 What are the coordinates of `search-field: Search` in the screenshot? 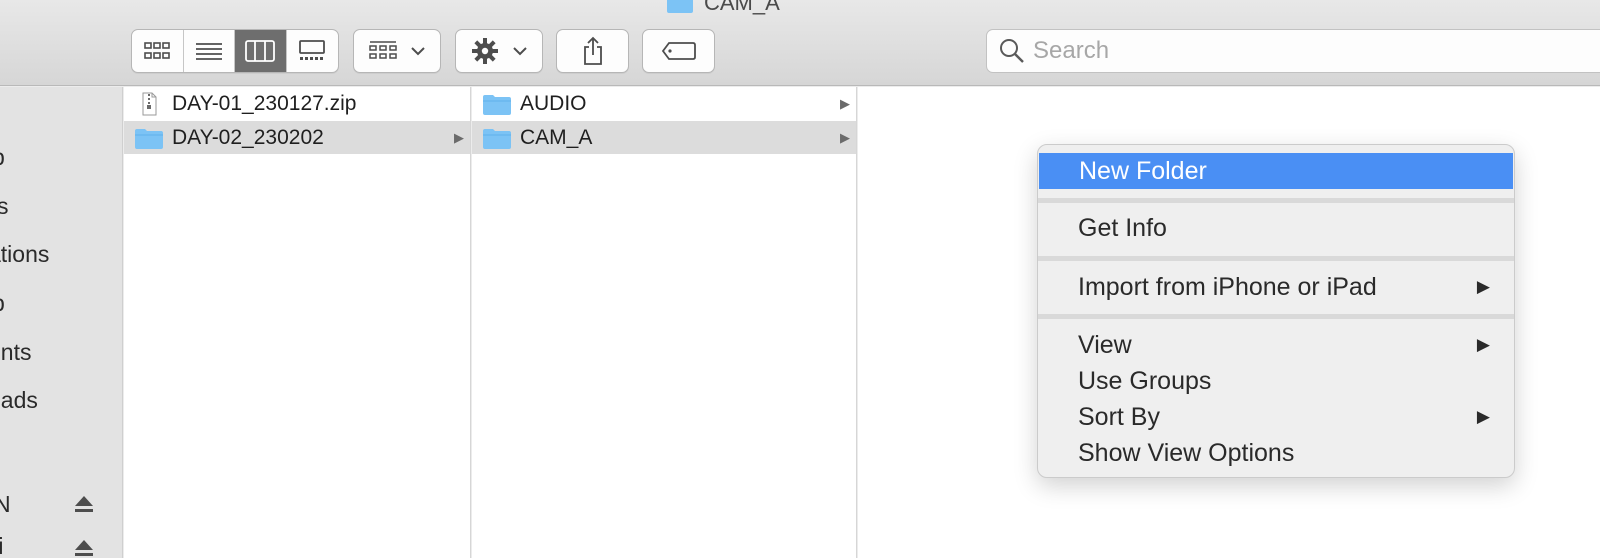 It's located at (1293, 51).